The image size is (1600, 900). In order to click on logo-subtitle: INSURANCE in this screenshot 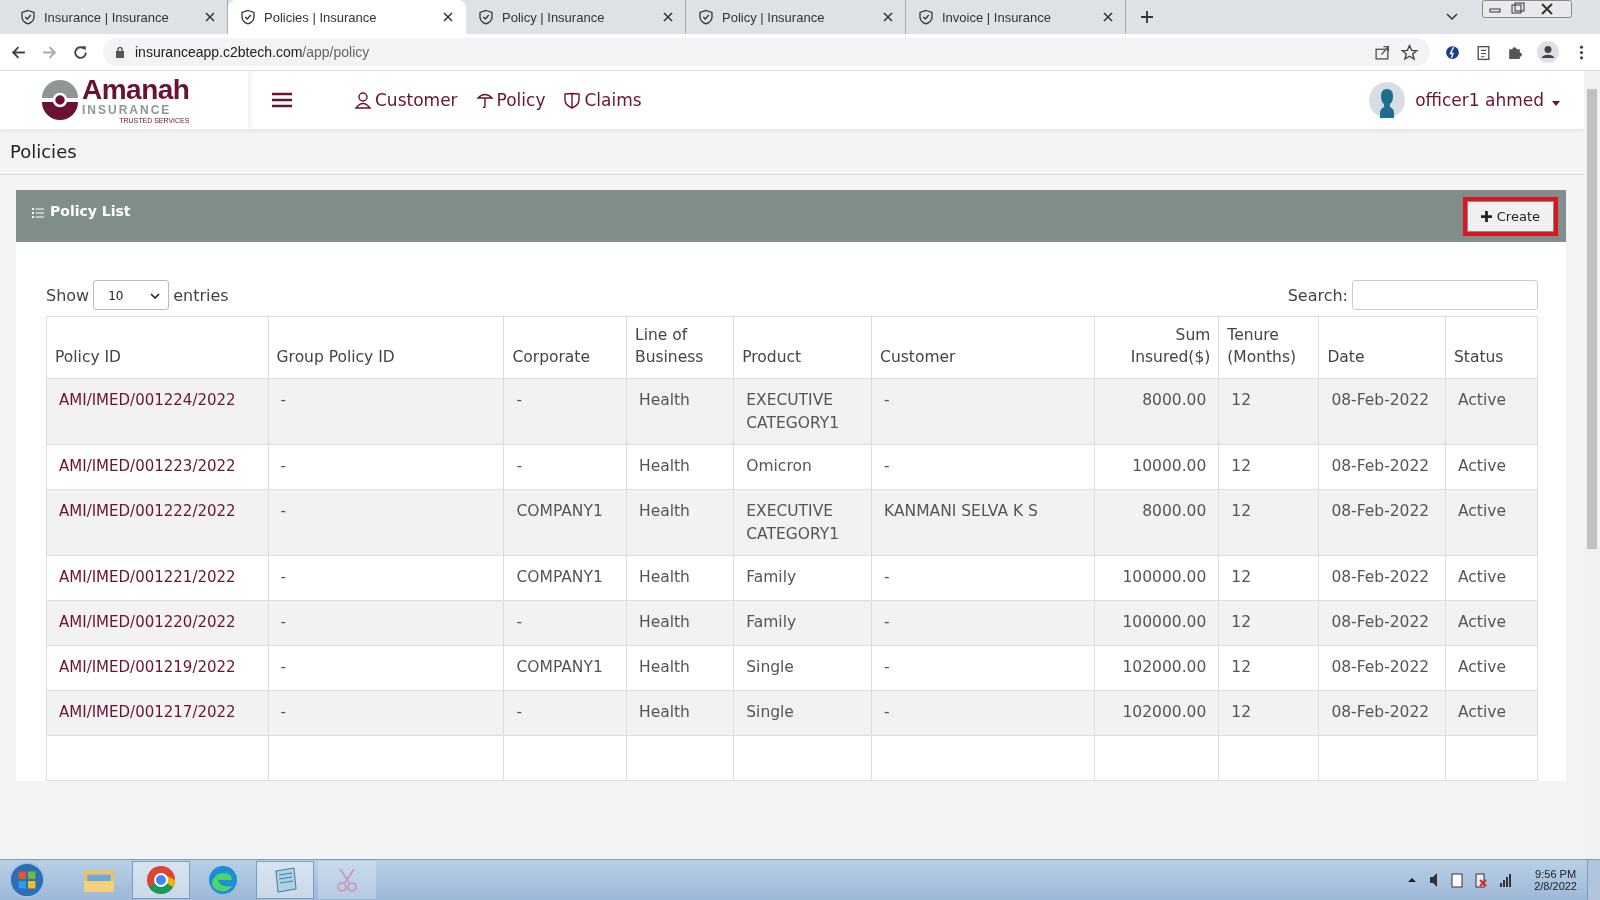, I will do `click(127, 110)`.